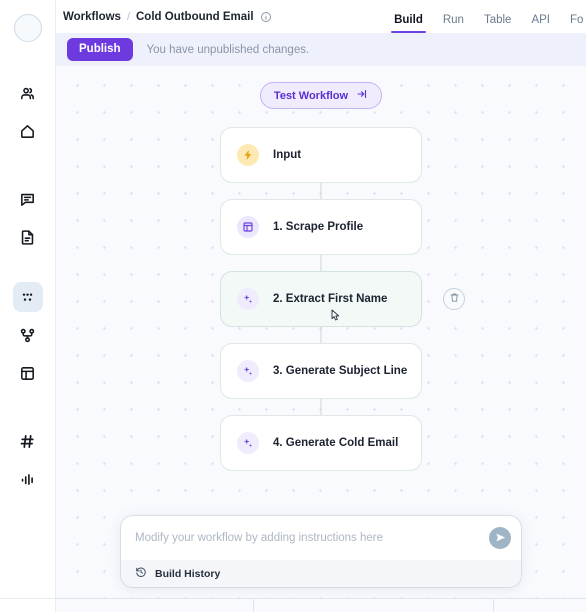 The image size is (586, 612). I want to click on browser-icon, so click(248, 227).